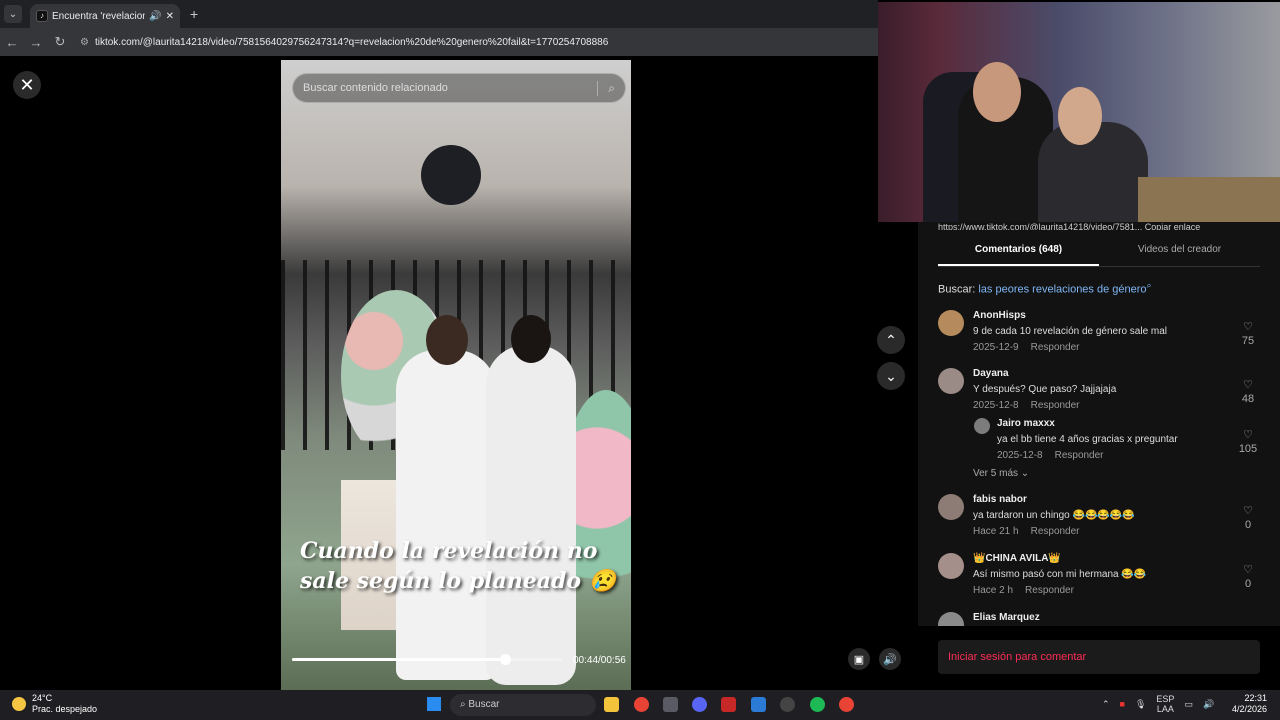 This screenshot has height=720, width=1280. I want to click on like-count: 48, so click(1248, 399).